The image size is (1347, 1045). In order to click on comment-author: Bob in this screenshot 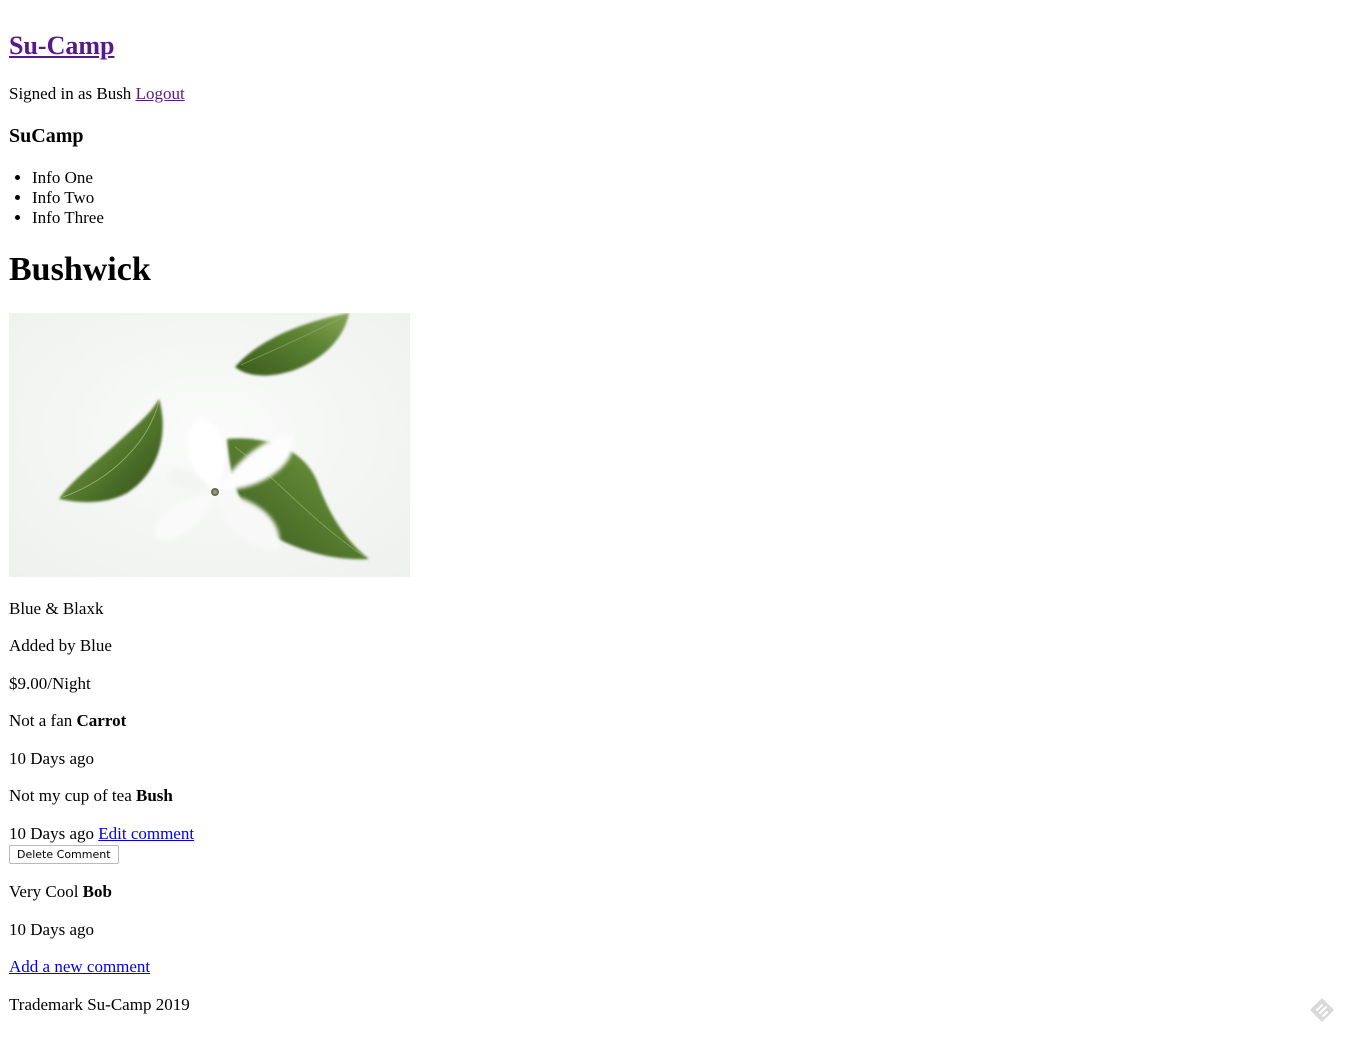, I will do `click(97, 891)`.